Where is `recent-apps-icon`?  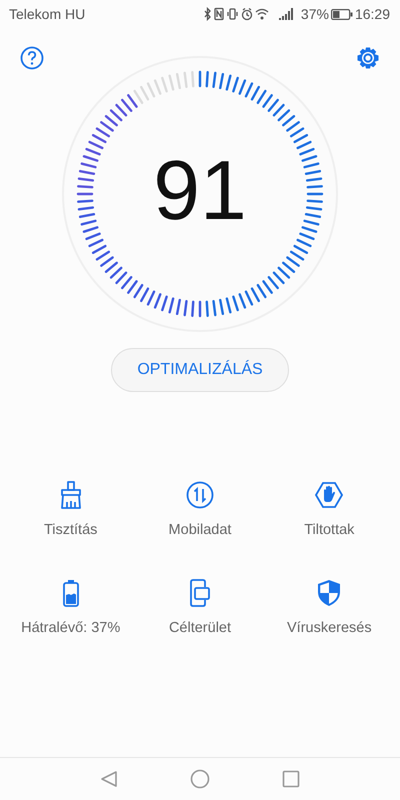 recent-apps-icon is located at coordinates (291, 779).